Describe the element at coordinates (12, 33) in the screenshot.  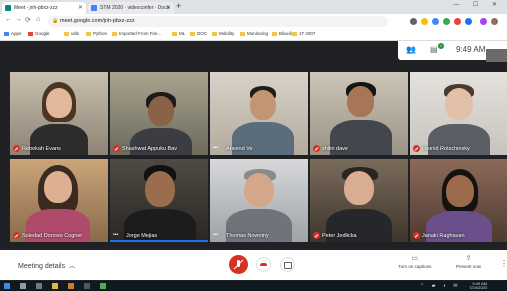
I see `bookmark-apps: Apps` at that location.